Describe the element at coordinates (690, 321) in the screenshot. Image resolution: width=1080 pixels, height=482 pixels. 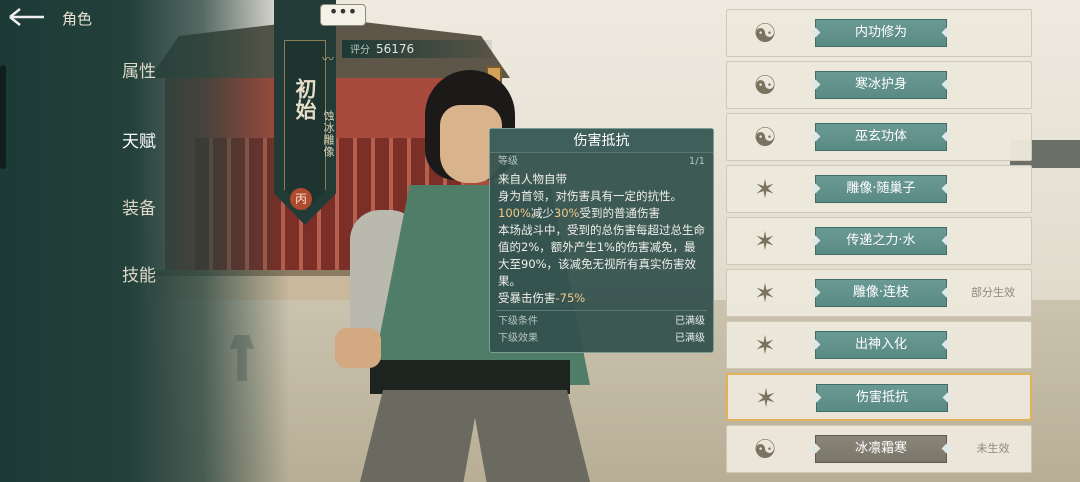
I see `tooltip-next-cond-value: 已满级` at that location.